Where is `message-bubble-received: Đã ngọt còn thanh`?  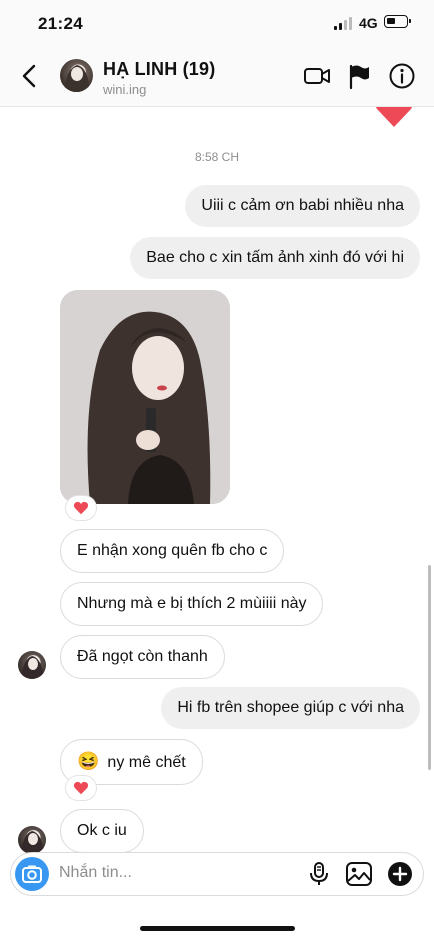
message-bubble-received: Đã ngọt còn thanh is located at coordinates (142, 657).